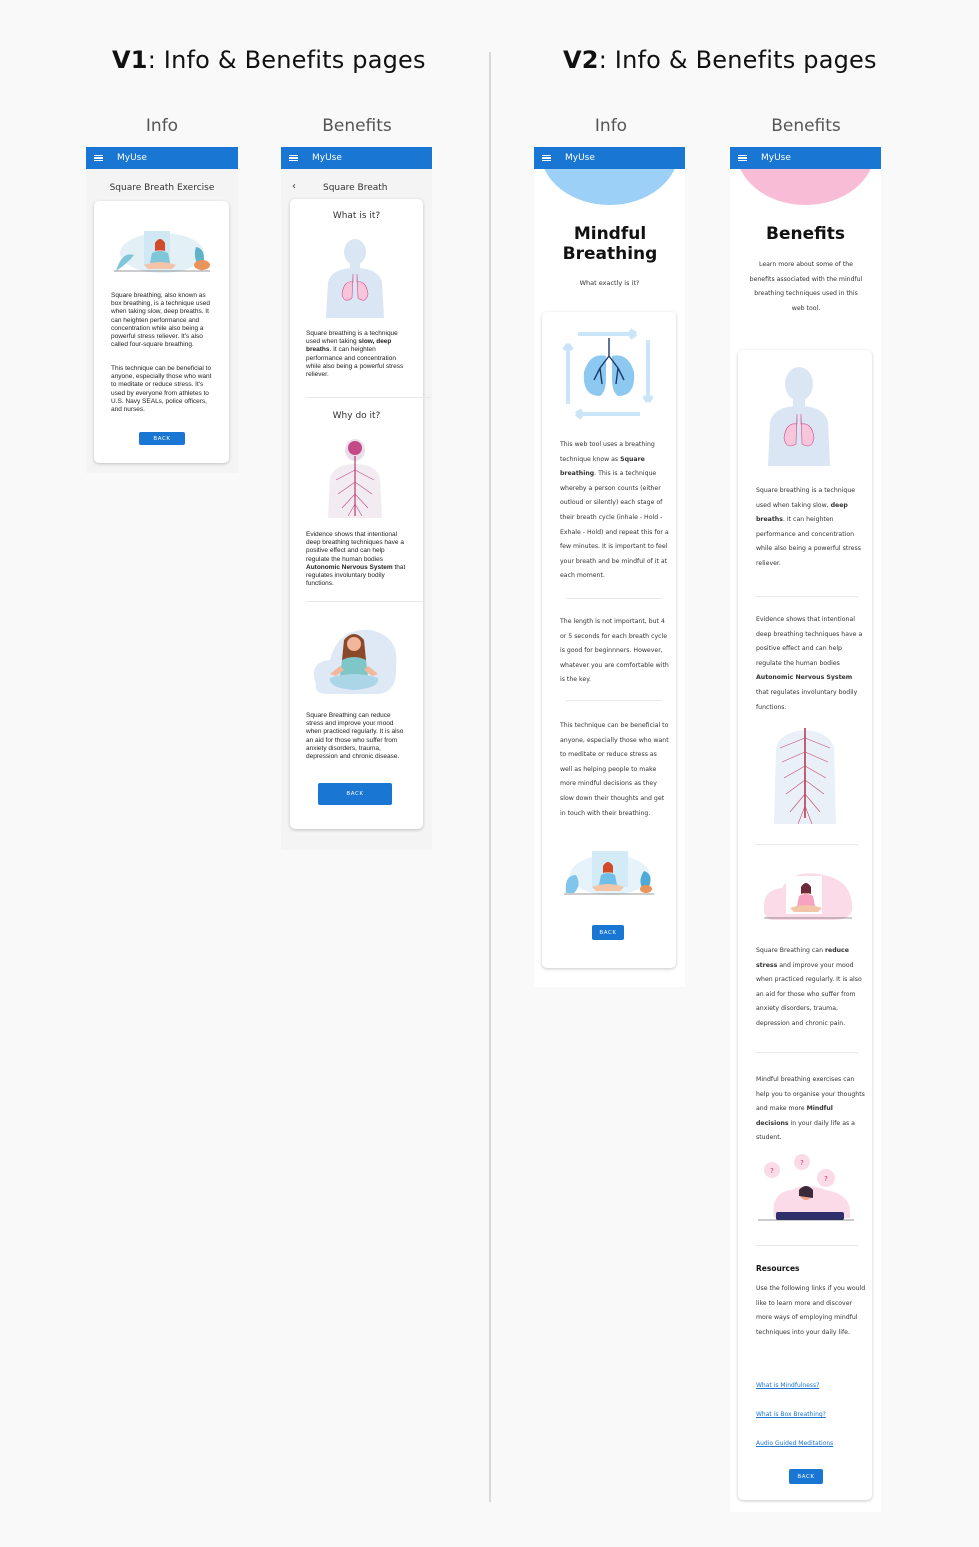  I want to click on v1-info-appbar: MyUse, so click(162, 158).